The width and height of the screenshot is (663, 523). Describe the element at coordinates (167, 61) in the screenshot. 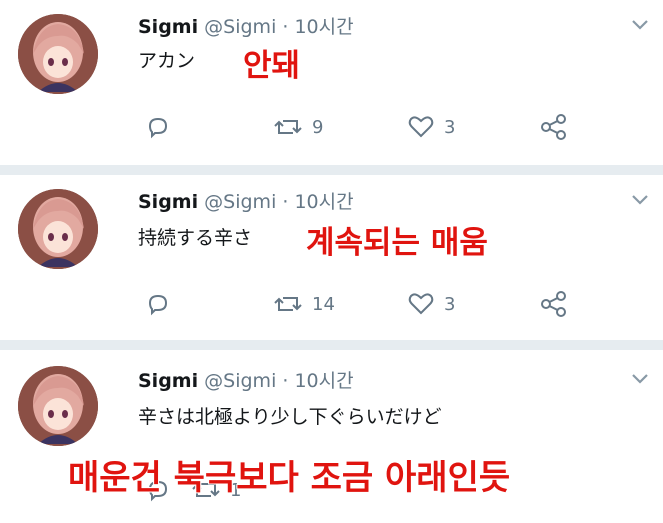

I see `tweet-text: アカン` at that location.